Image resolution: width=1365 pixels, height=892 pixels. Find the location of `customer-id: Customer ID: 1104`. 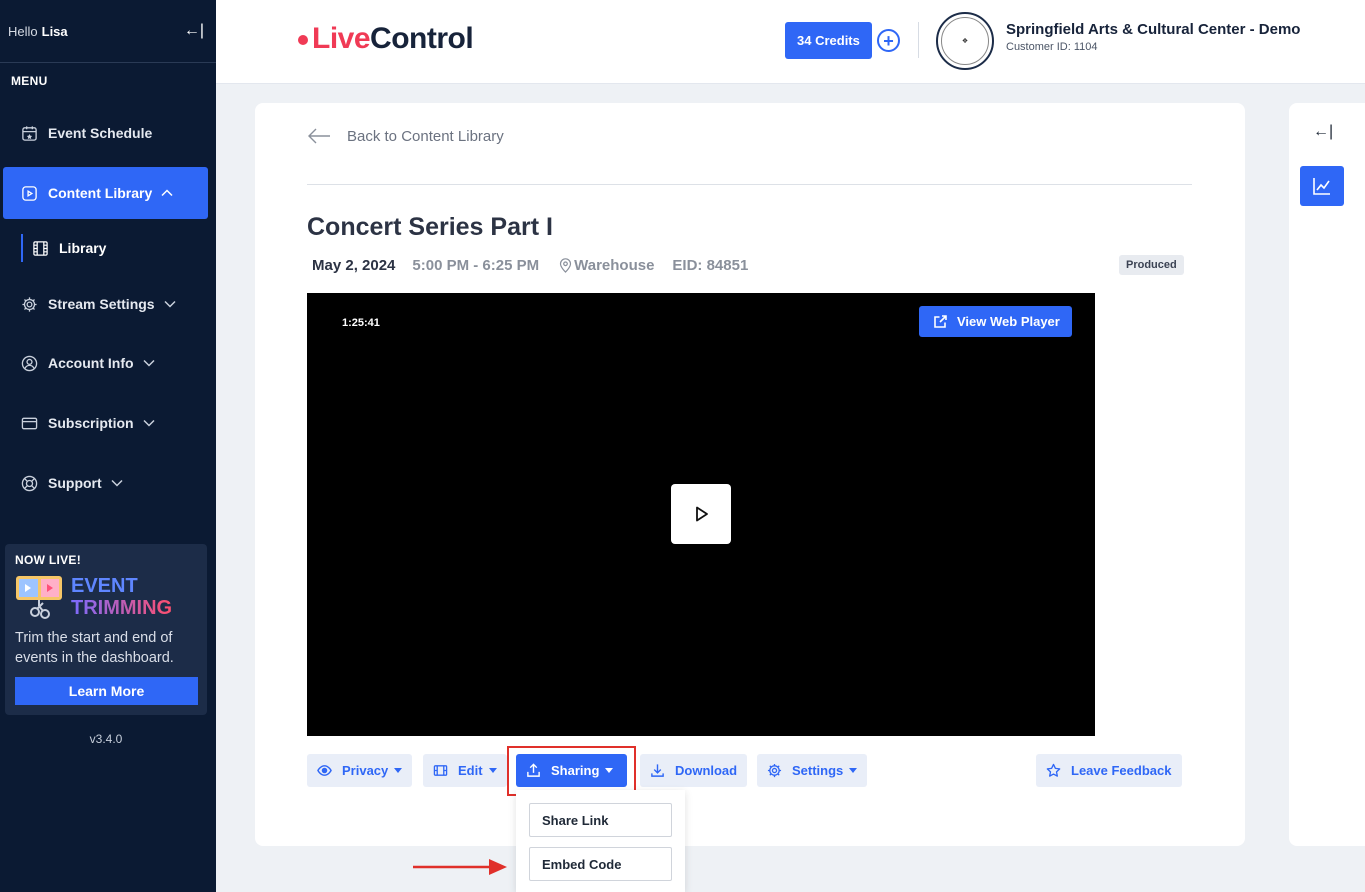

customer-id: Customer ID: 1104 is located at coordinates (1052, 47).